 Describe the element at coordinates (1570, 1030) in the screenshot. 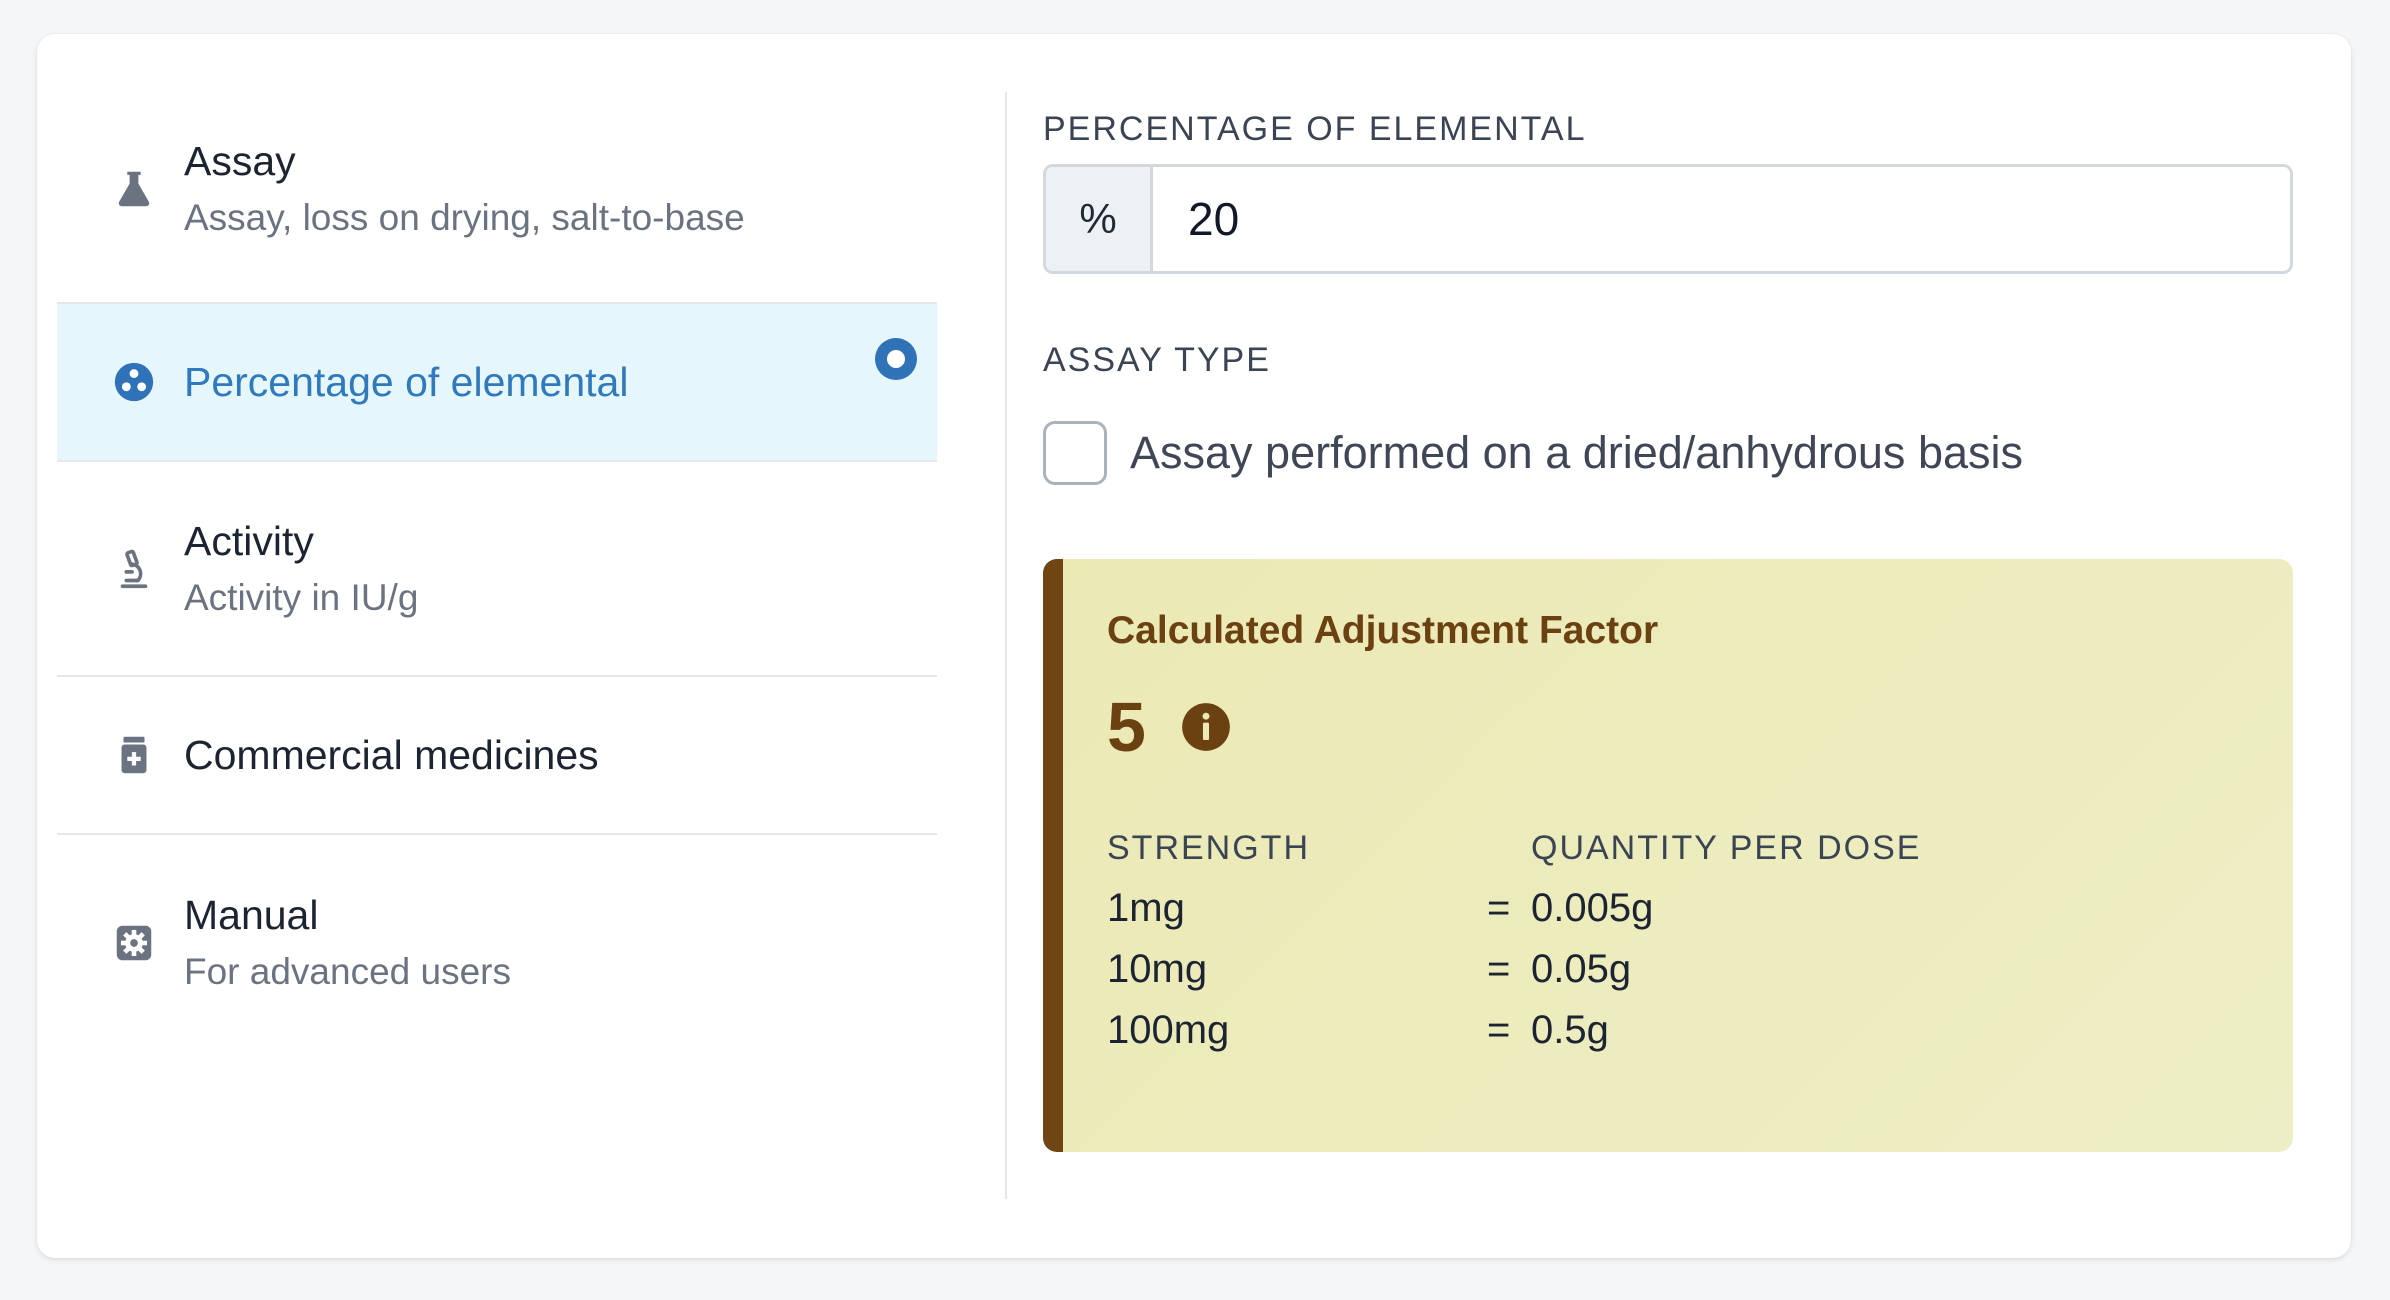

I see `quantity-cell: 0.5g` at that location.